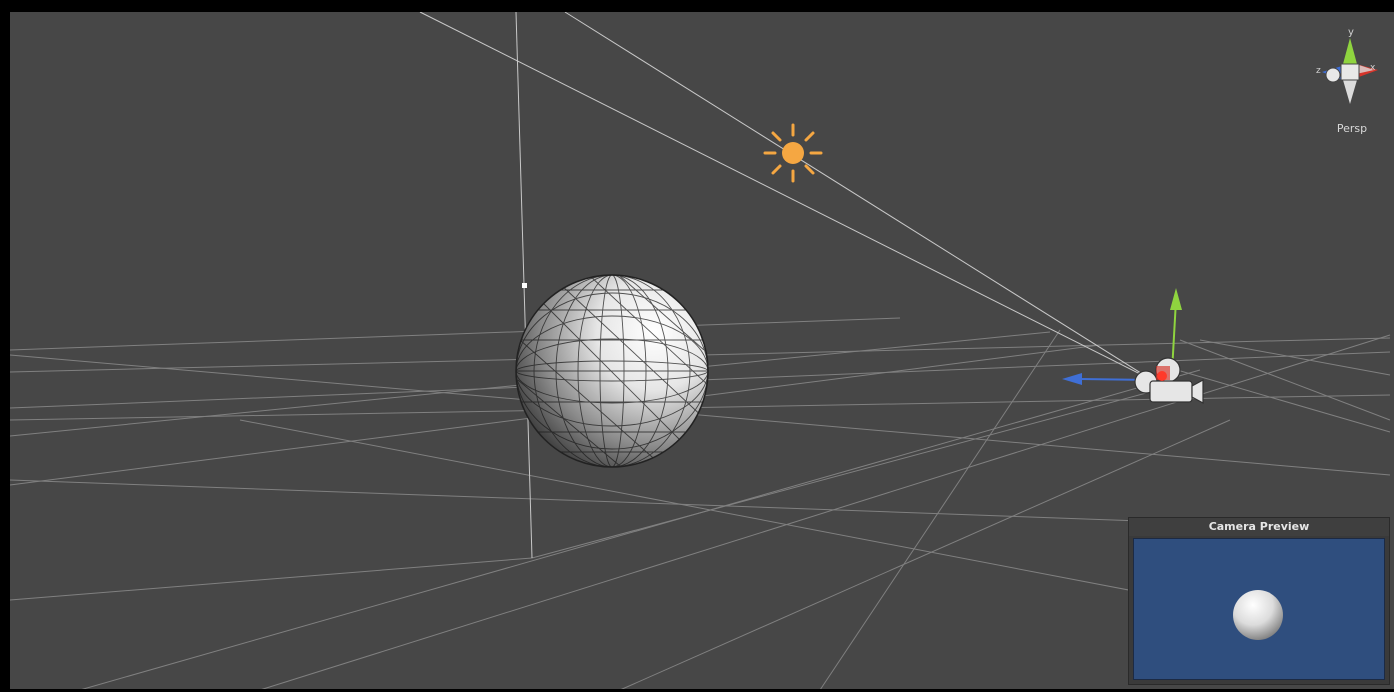 Image resolution: width=1394 pixels, height=692 pixels. I want to click on gizmo-y-arrow, so click(1176, 299).